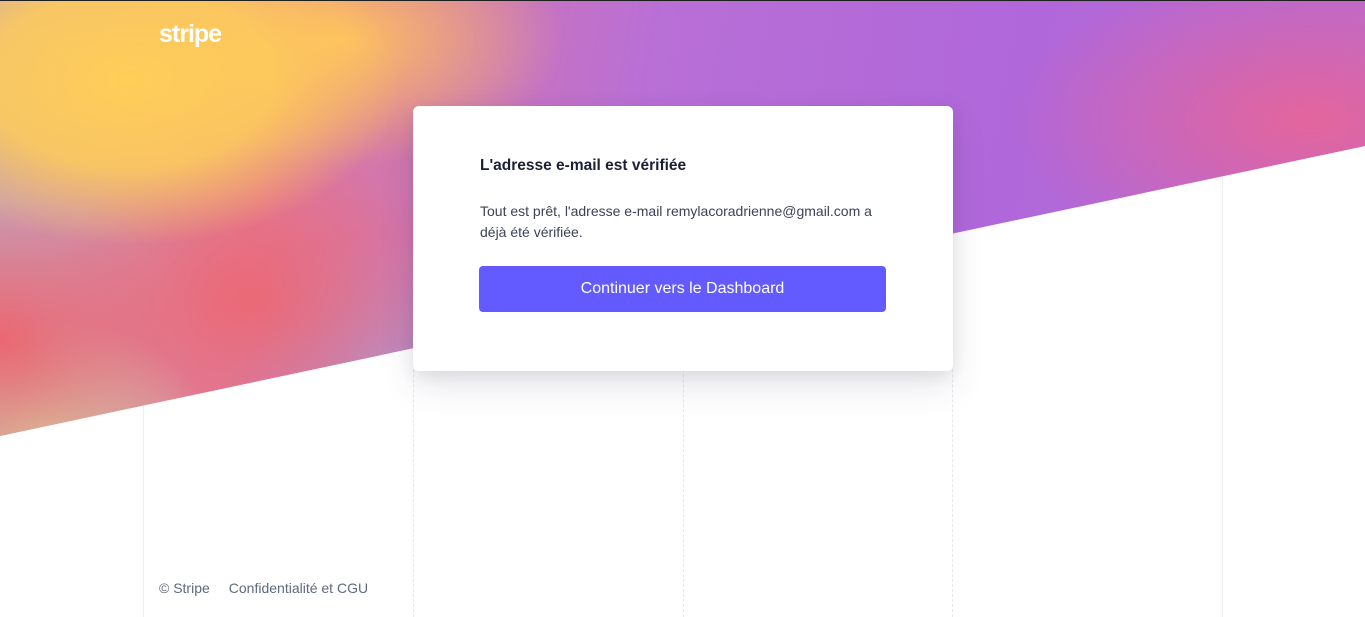  I want to click on footer: © Stripe Confidentialité et CGU, so click(263, 588).